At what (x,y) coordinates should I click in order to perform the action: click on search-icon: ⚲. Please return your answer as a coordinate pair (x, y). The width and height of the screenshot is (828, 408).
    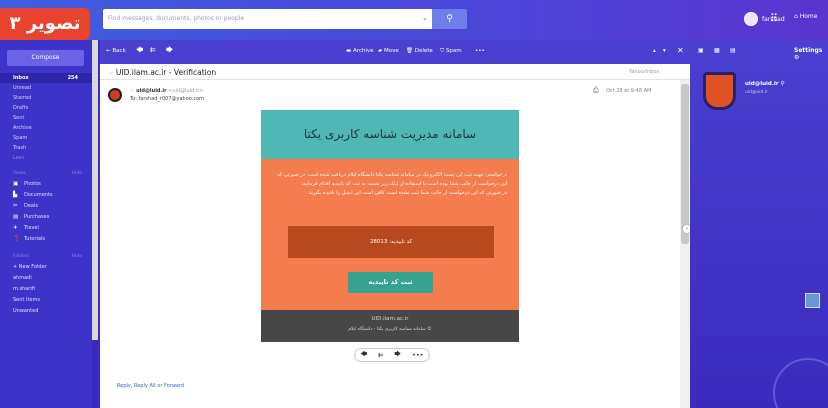
    Looking at the image, I should click on (782, 84).